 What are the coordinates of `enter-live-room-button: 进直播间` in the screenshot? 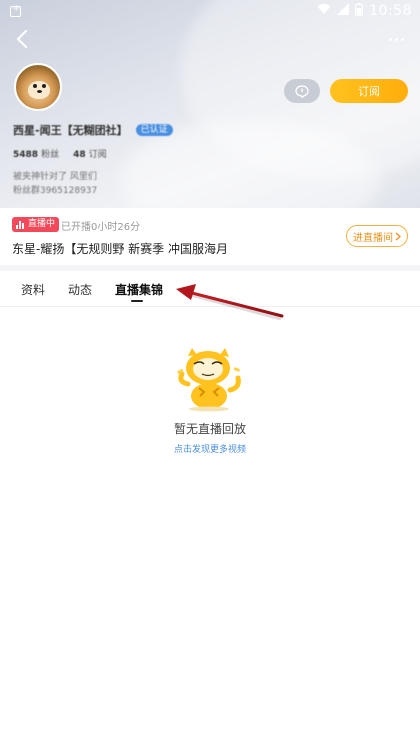 It's located at (377, 236).